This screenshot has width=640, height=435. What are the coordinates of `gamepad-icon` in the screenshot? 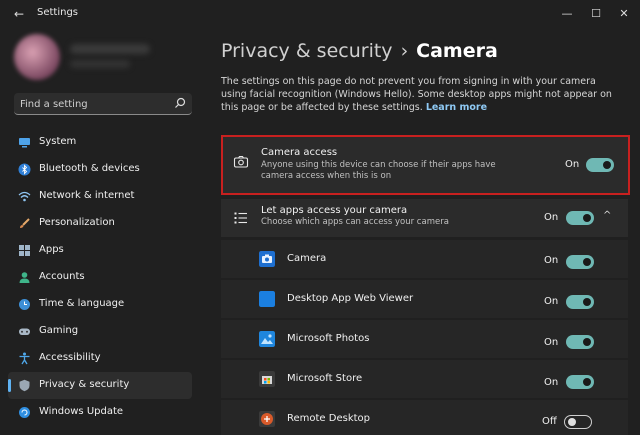 It's located at (24, 331).